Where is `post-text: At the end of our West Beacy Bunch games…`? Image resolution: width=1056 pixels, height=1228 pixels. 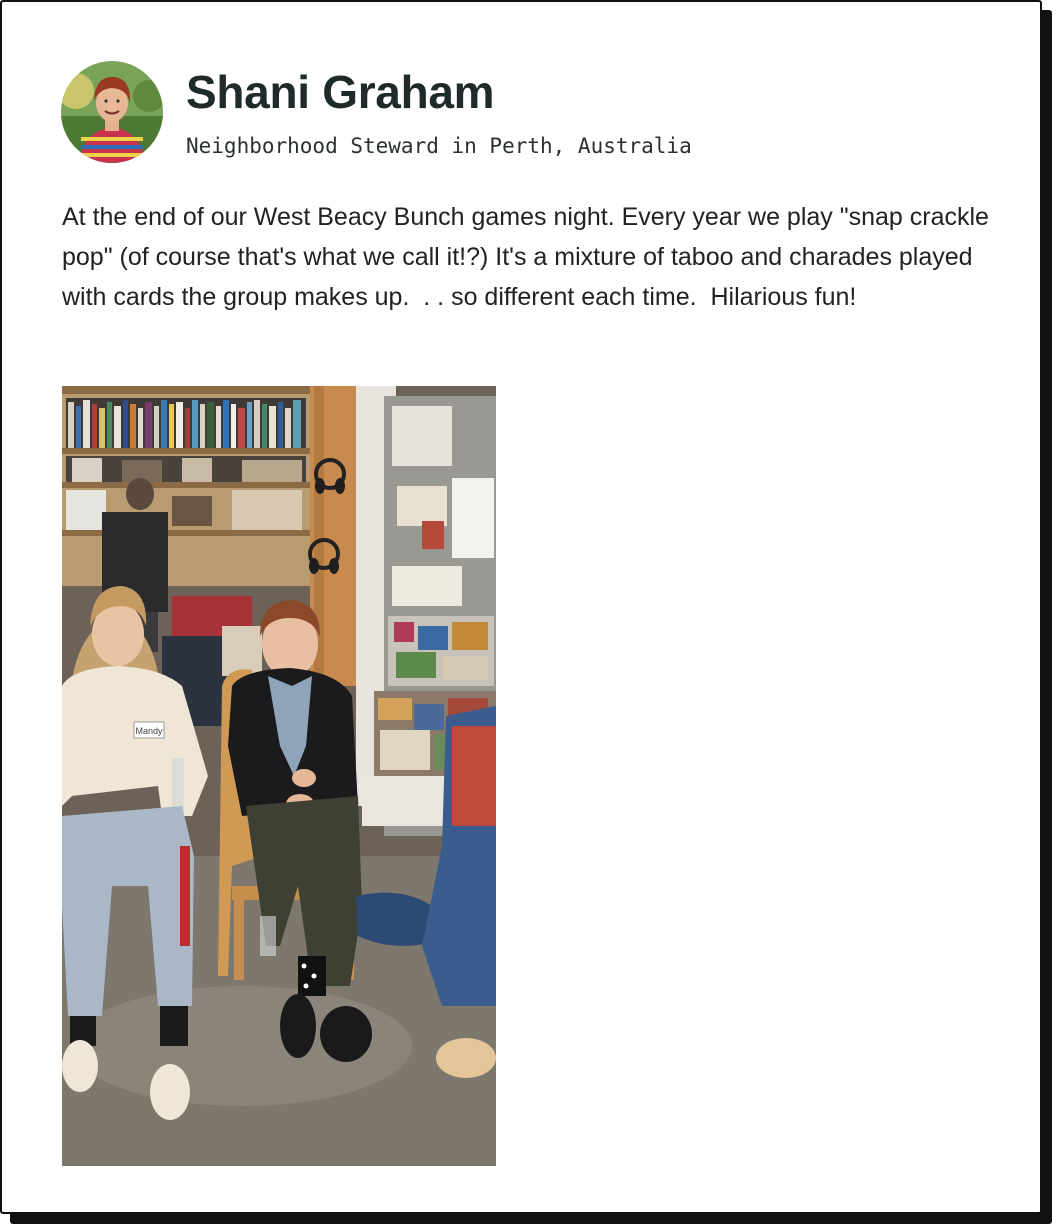
post-text: At the end of our West Beacy Bunch games… is located at coordinates (529, 257).